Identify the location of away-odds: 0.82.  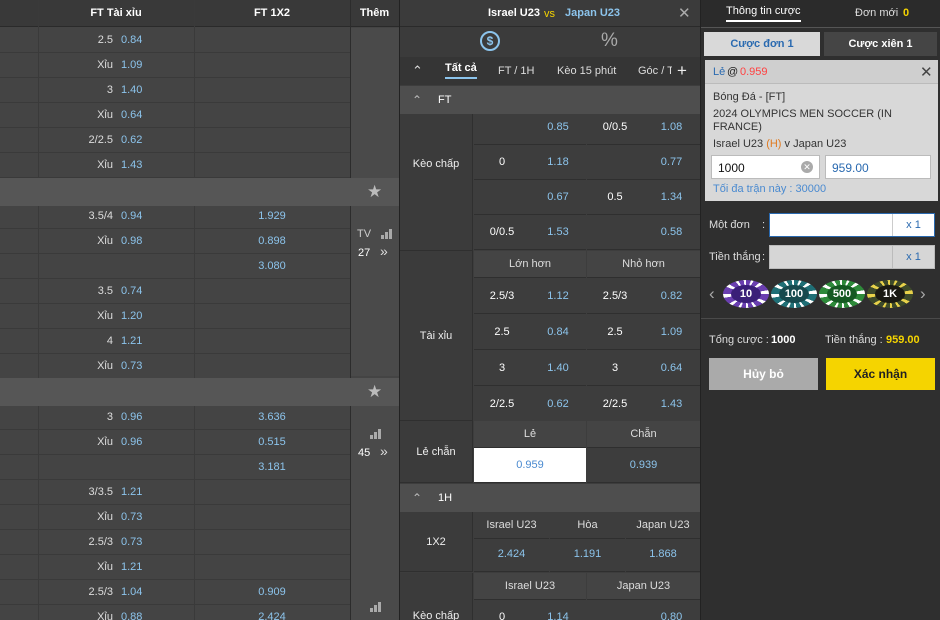
(671, 296).